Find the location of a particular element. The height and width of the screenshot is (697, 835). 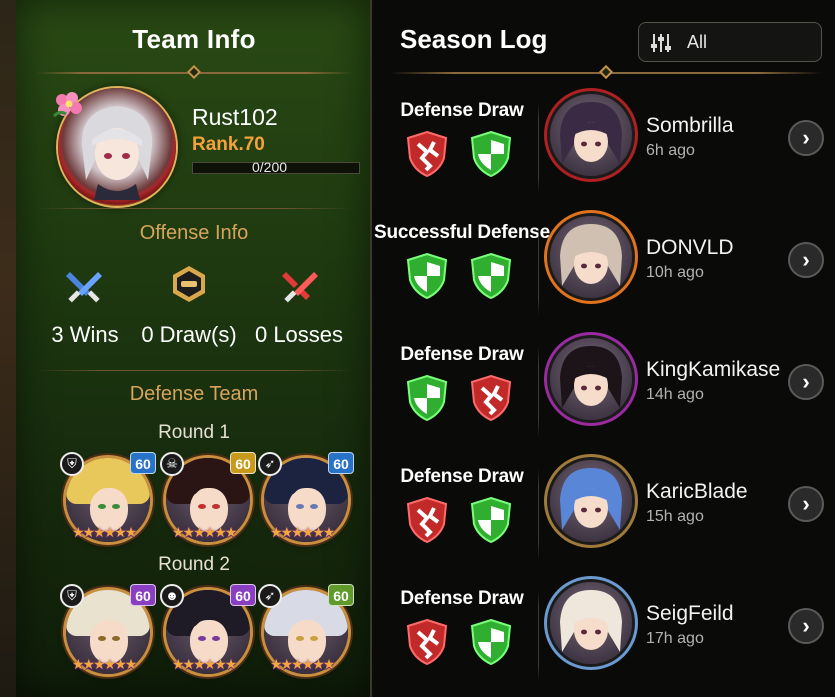

season-log-title: Season Log is located at coordinates (474, 39).